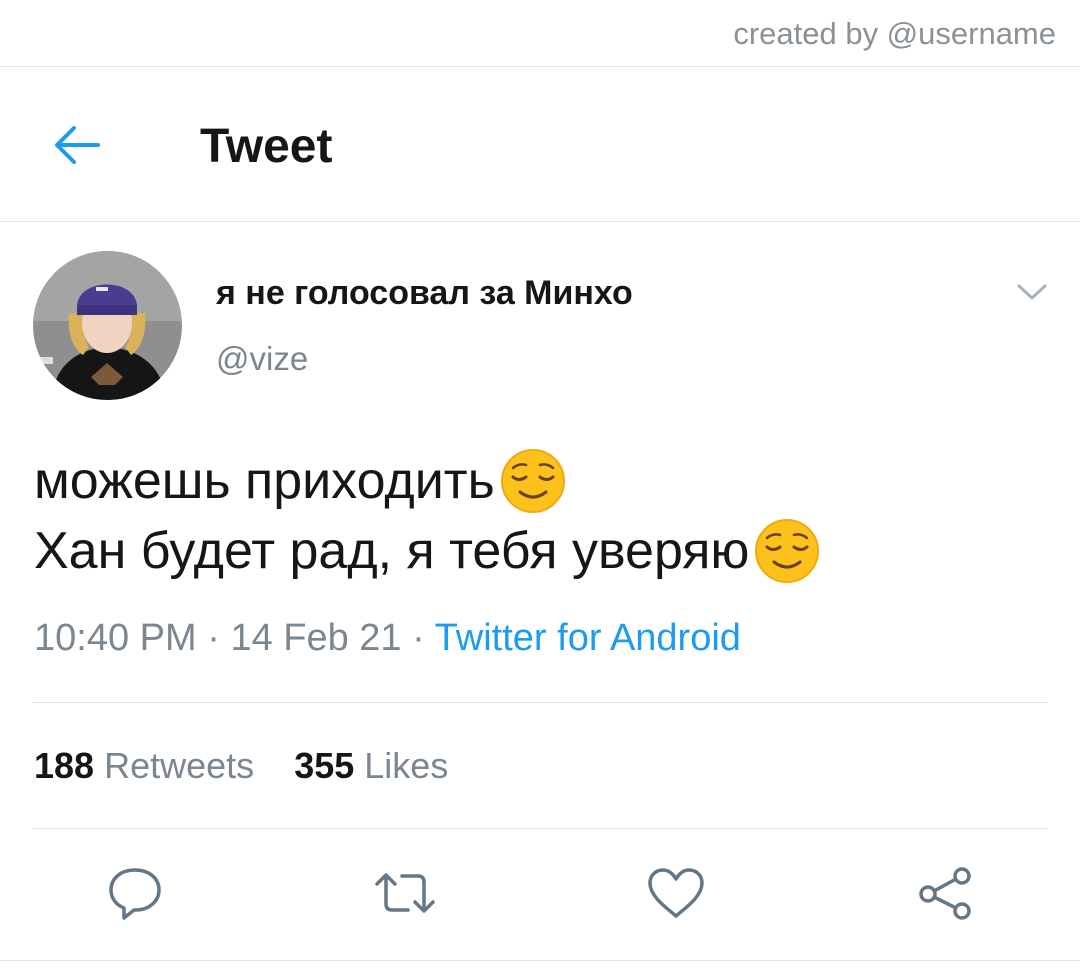  I want to click on author-handle: @vize, so click(262, 359).